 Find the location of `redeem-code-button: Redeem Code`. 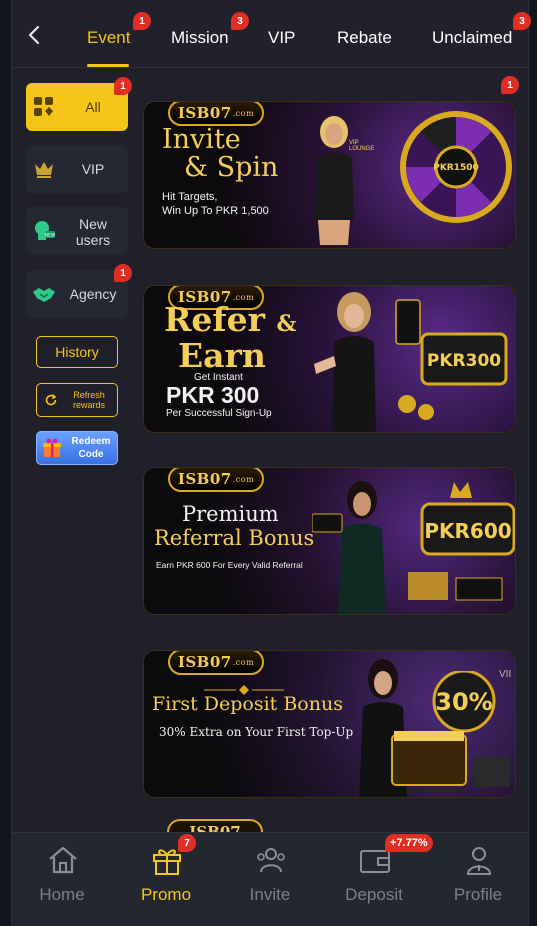

redeem-code-button: Redeem Code is located at coordinates (77, 448).